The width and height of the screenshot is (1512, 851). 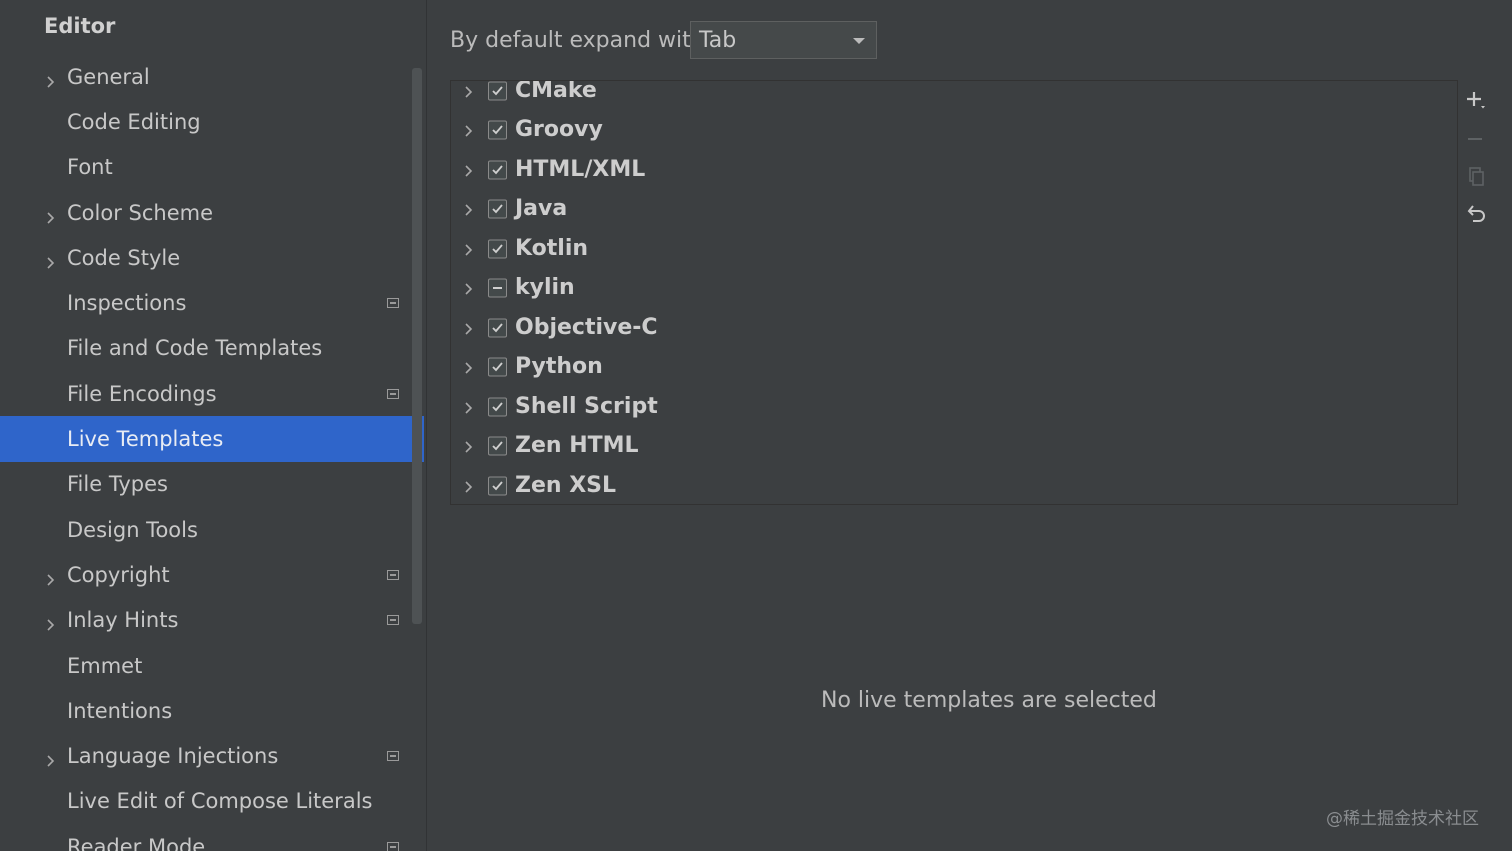 I want to click on sidebar-item-file-types: File Types, so click(x=212, y=484).